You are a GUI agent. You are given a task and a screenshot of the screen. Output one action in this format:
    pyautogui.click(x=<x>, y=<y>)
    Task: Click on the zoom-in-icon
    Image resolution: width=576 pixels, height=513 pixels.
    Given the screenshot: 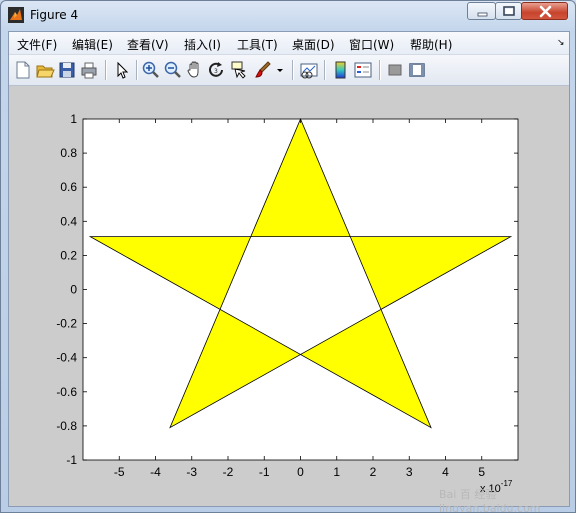 What is the action you would take?
    pyautogui.click(x=151, y=70)
    